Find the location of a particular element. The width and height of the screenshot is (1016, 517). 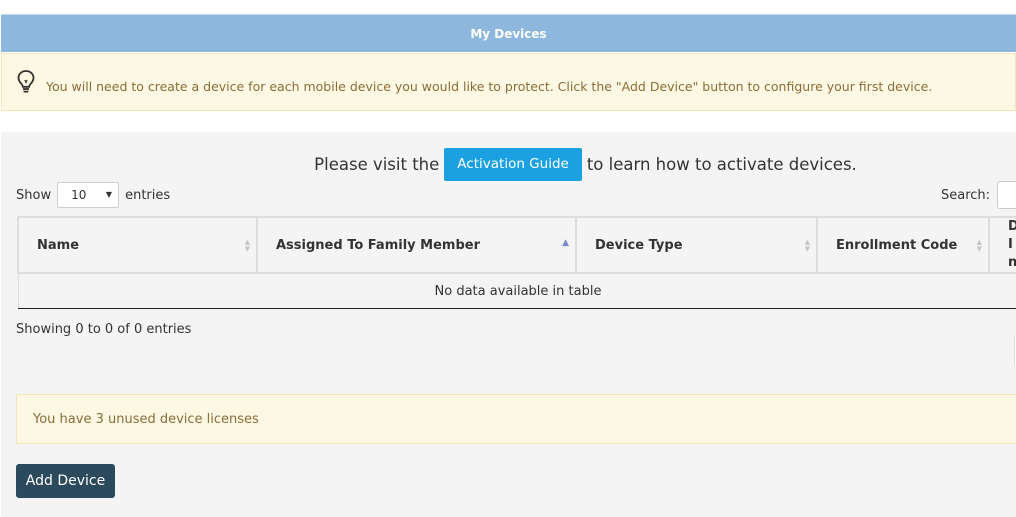

search-label: Search: is located at coordinates (966, 195).